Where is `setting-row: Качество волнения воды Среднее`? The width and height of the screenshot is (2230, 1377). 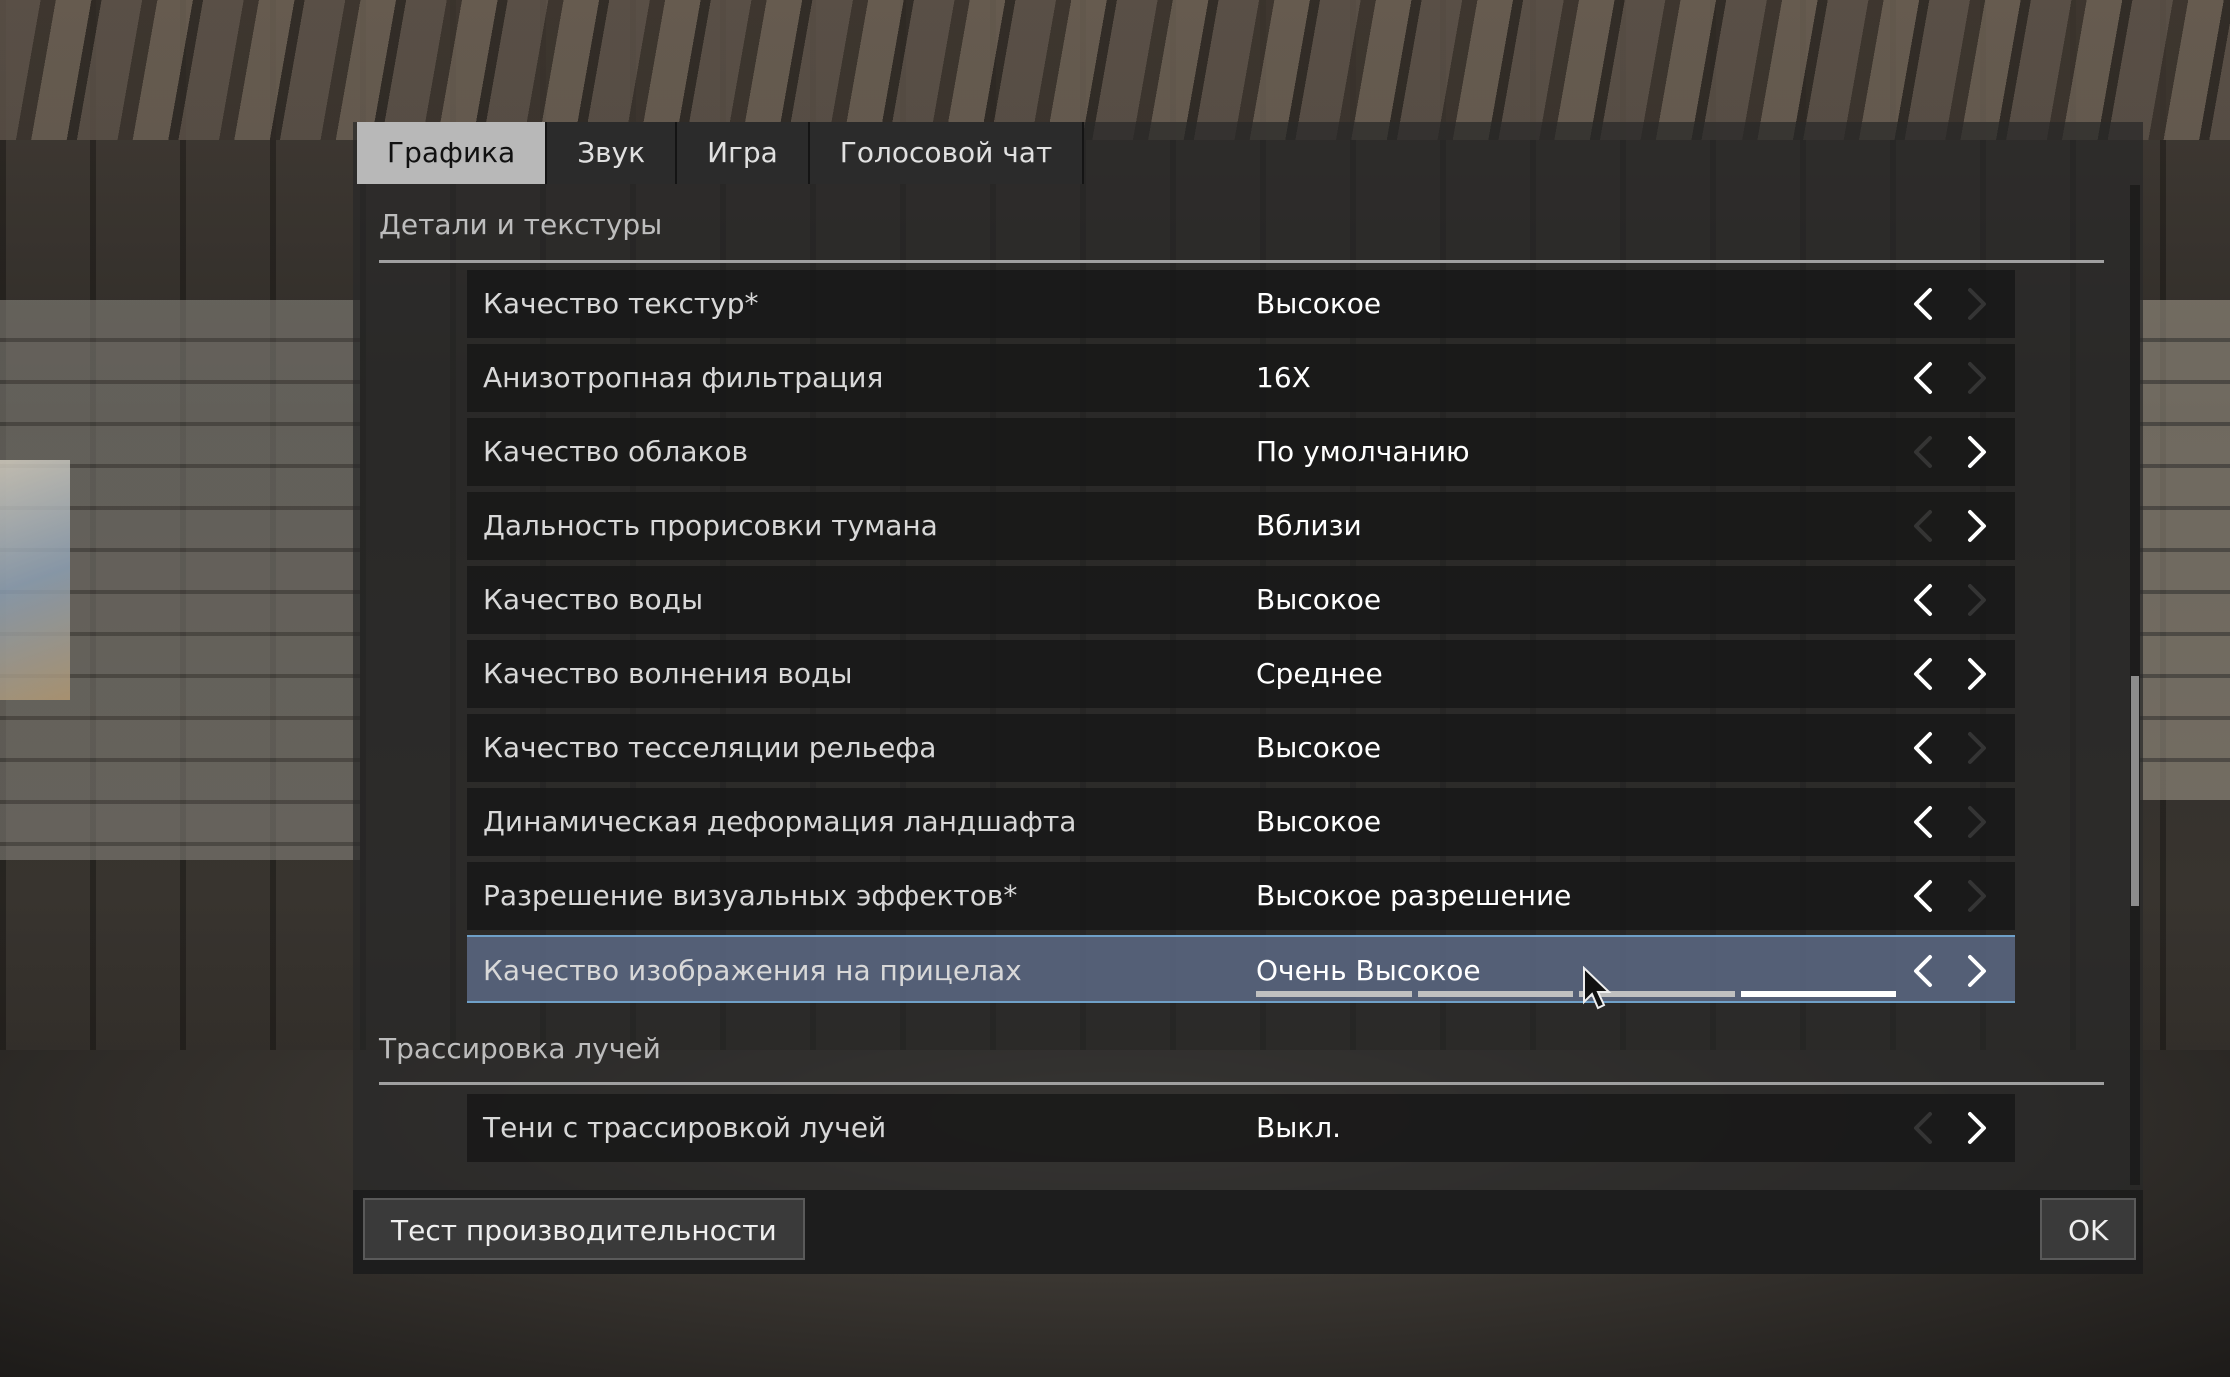 setting-row: Качество волнения воды Среднее is located at coordinates (1241, 674).